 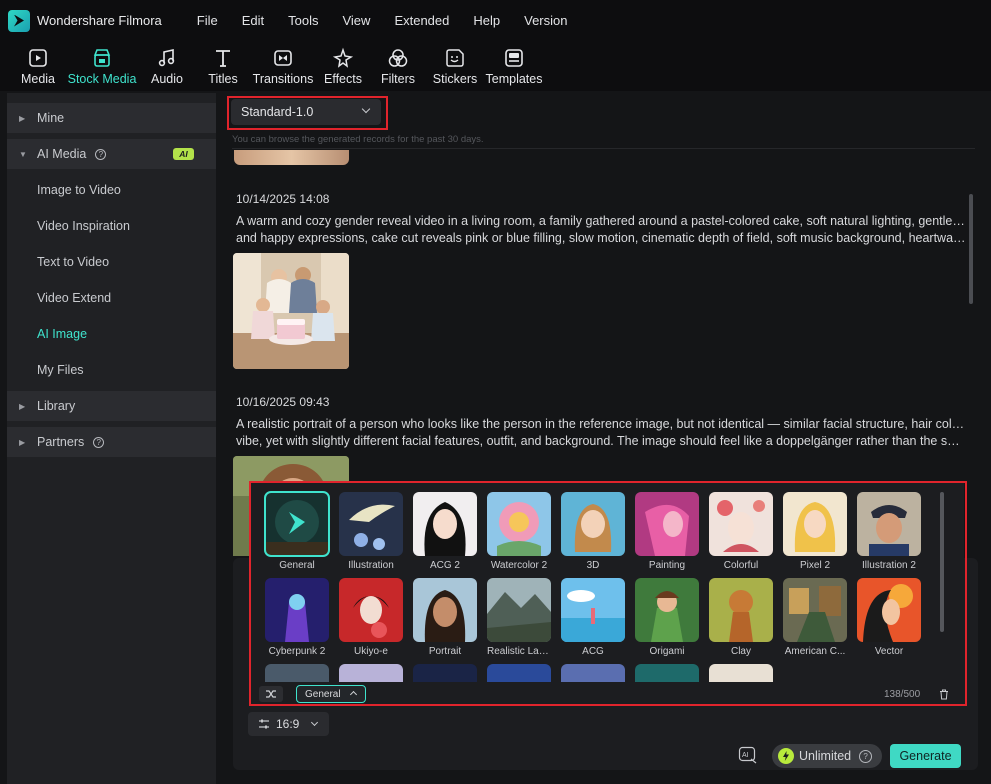 What do you see at coordinates (166, 58) in the screenshot?
I see `audio-icon` at bounding box center [166, 58].